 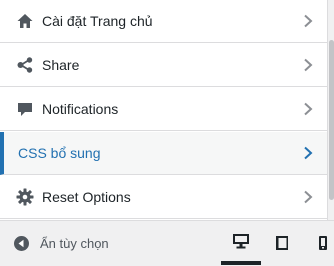 I want to click on menu-item-label: Notifications, so click(x=80, y=109).